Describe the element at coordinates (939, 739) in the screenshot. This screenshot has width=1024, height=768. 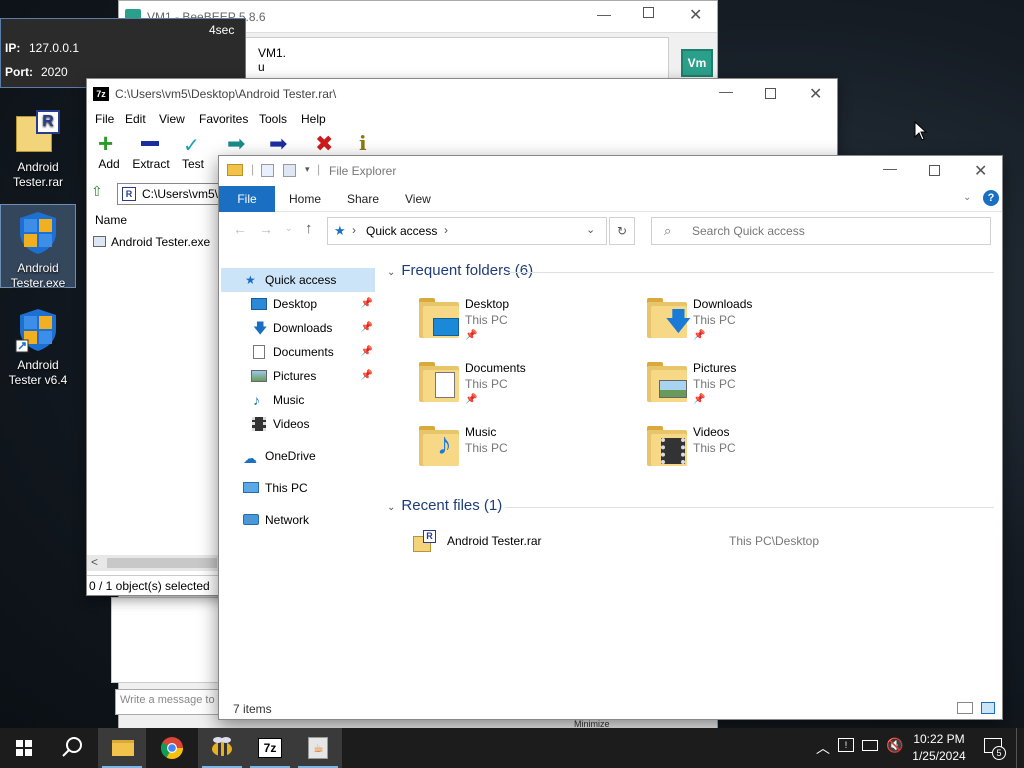
I see `clock-time: 10:22 PM` at that location.